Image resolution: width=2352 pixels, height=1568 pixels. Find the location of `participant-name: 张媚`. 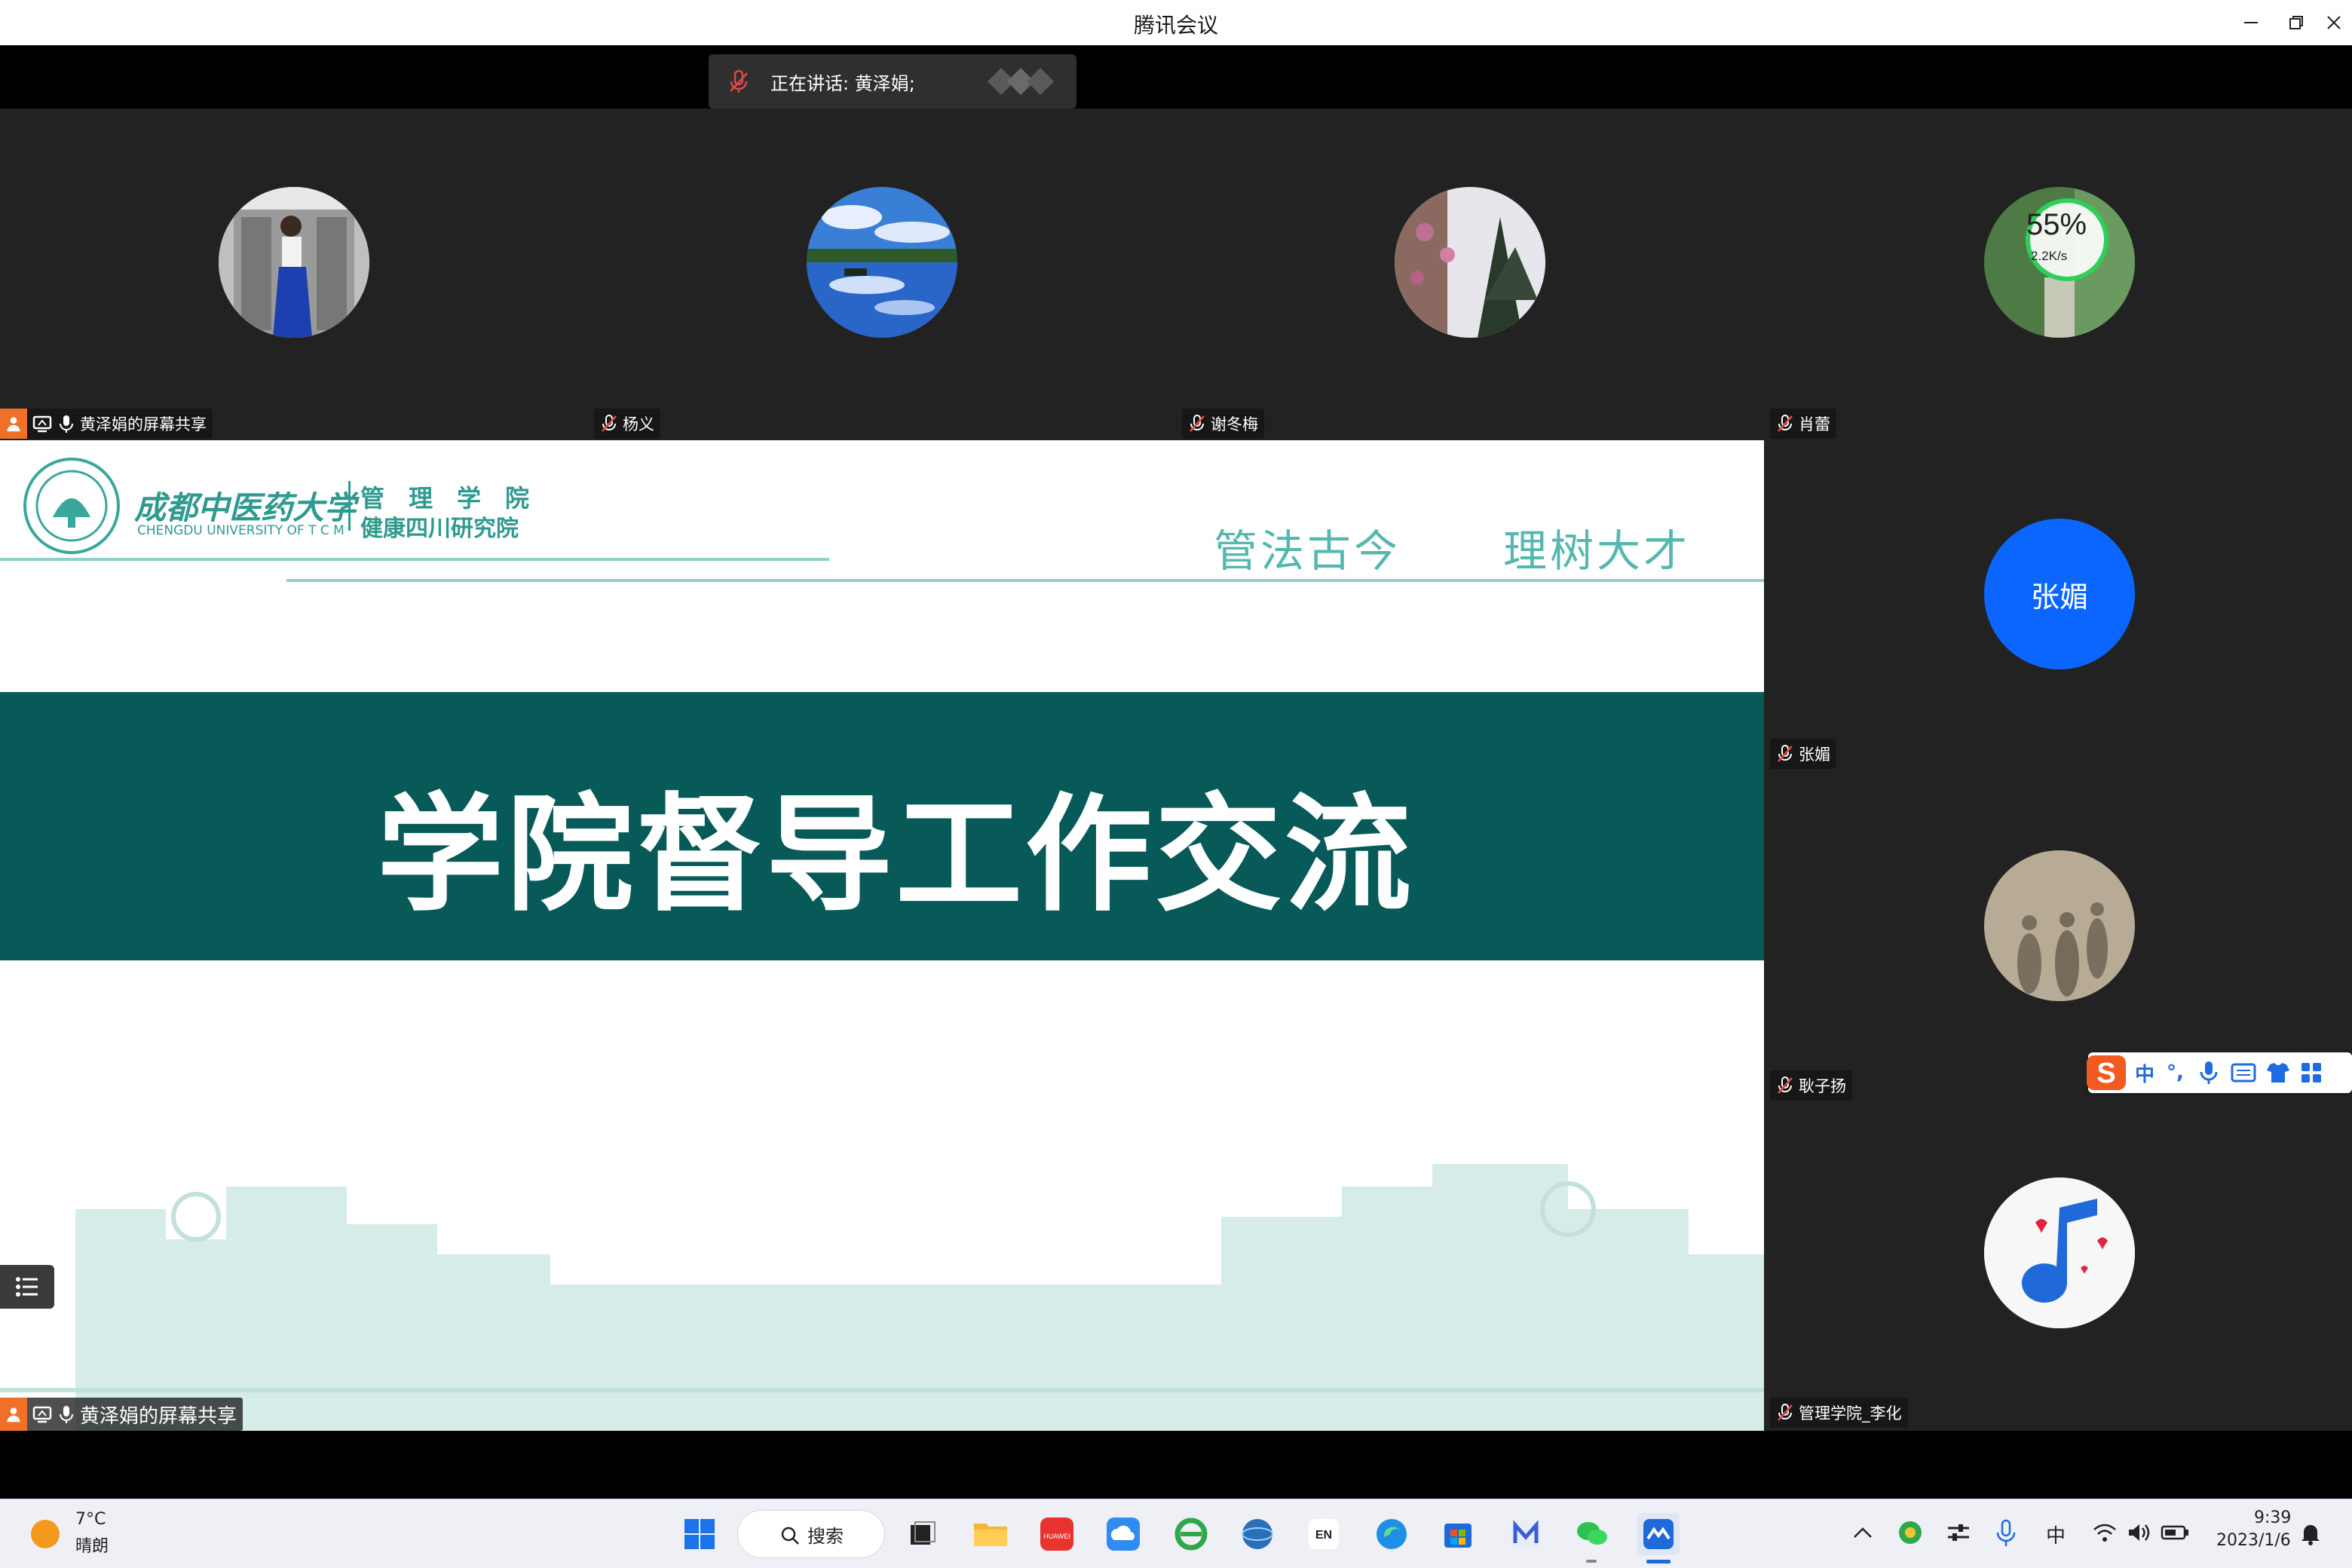

participant-name: 张媚 is located at coordinates (1814, 755).